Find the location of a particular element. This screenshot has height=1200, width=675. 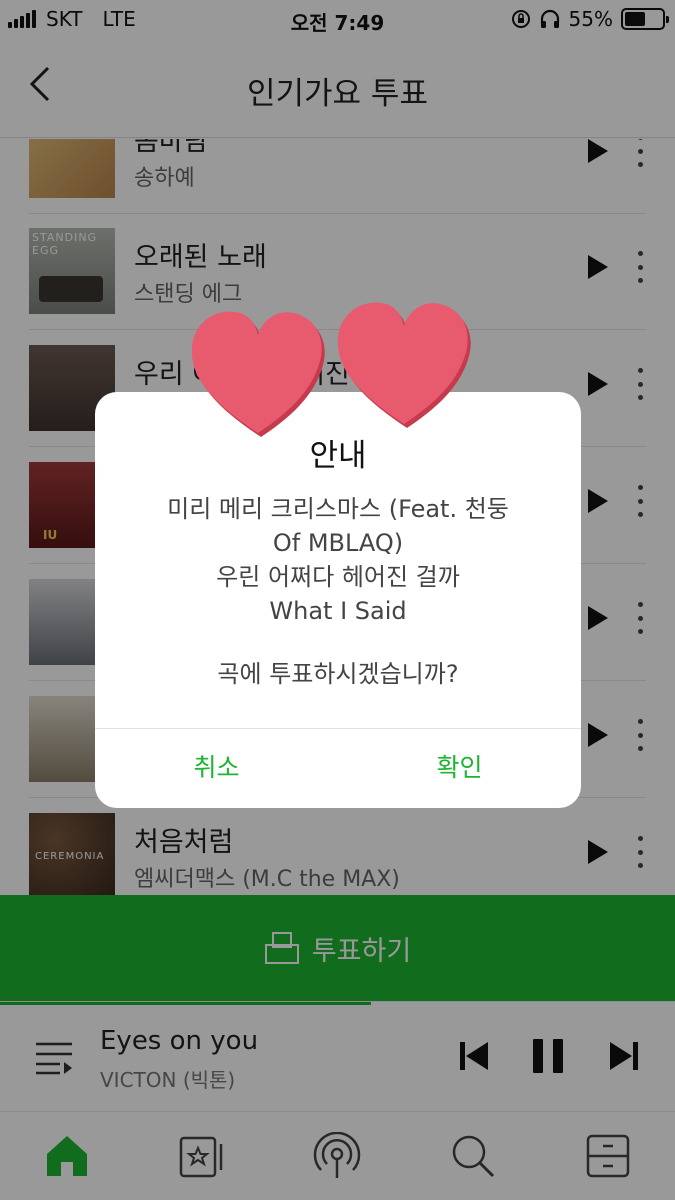

message-line: Of MBLAQ) is located at coordinates (338, 543).